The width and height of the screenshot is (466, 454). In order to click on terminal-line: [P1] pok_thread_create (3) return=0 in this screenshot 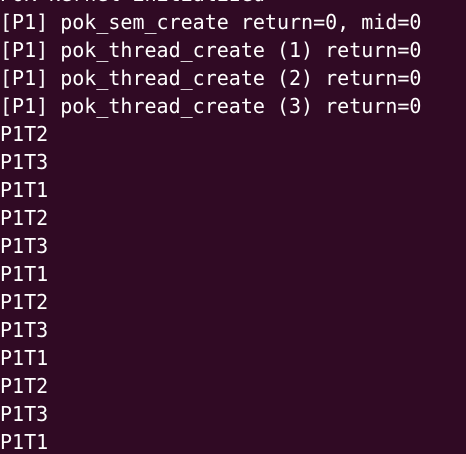, I will do `click(211, 106)`.